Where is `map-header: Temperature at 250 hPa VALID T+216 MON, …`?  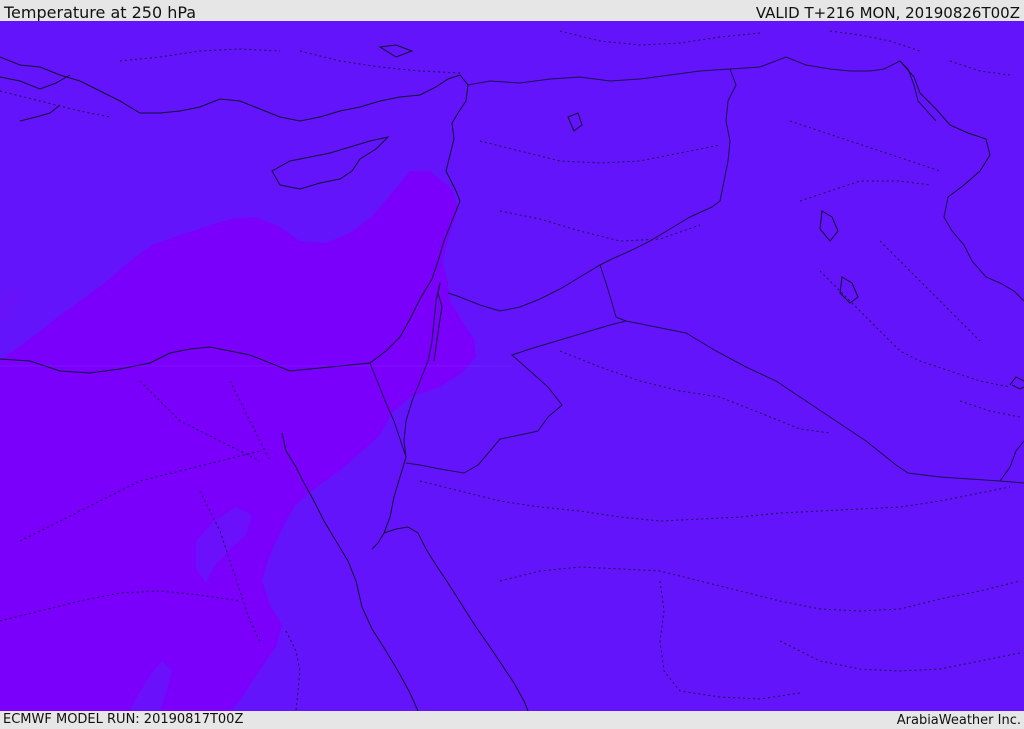 map-header: Temperature at 250 hPa VALID T+216 MON, … is located at coordinates (512, 11).